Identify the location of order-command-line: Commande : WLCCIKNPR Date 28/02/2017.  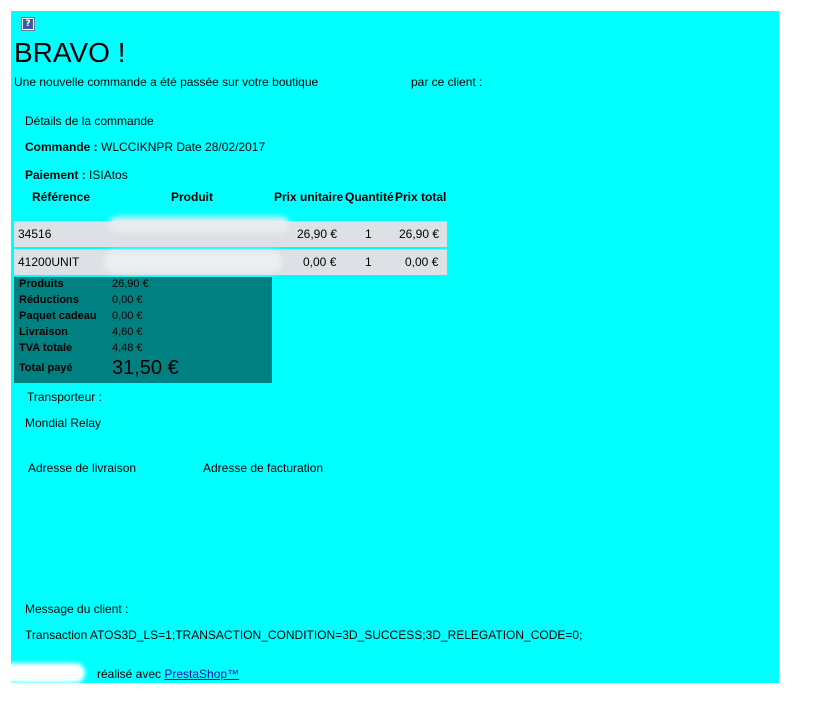
(145, 147).